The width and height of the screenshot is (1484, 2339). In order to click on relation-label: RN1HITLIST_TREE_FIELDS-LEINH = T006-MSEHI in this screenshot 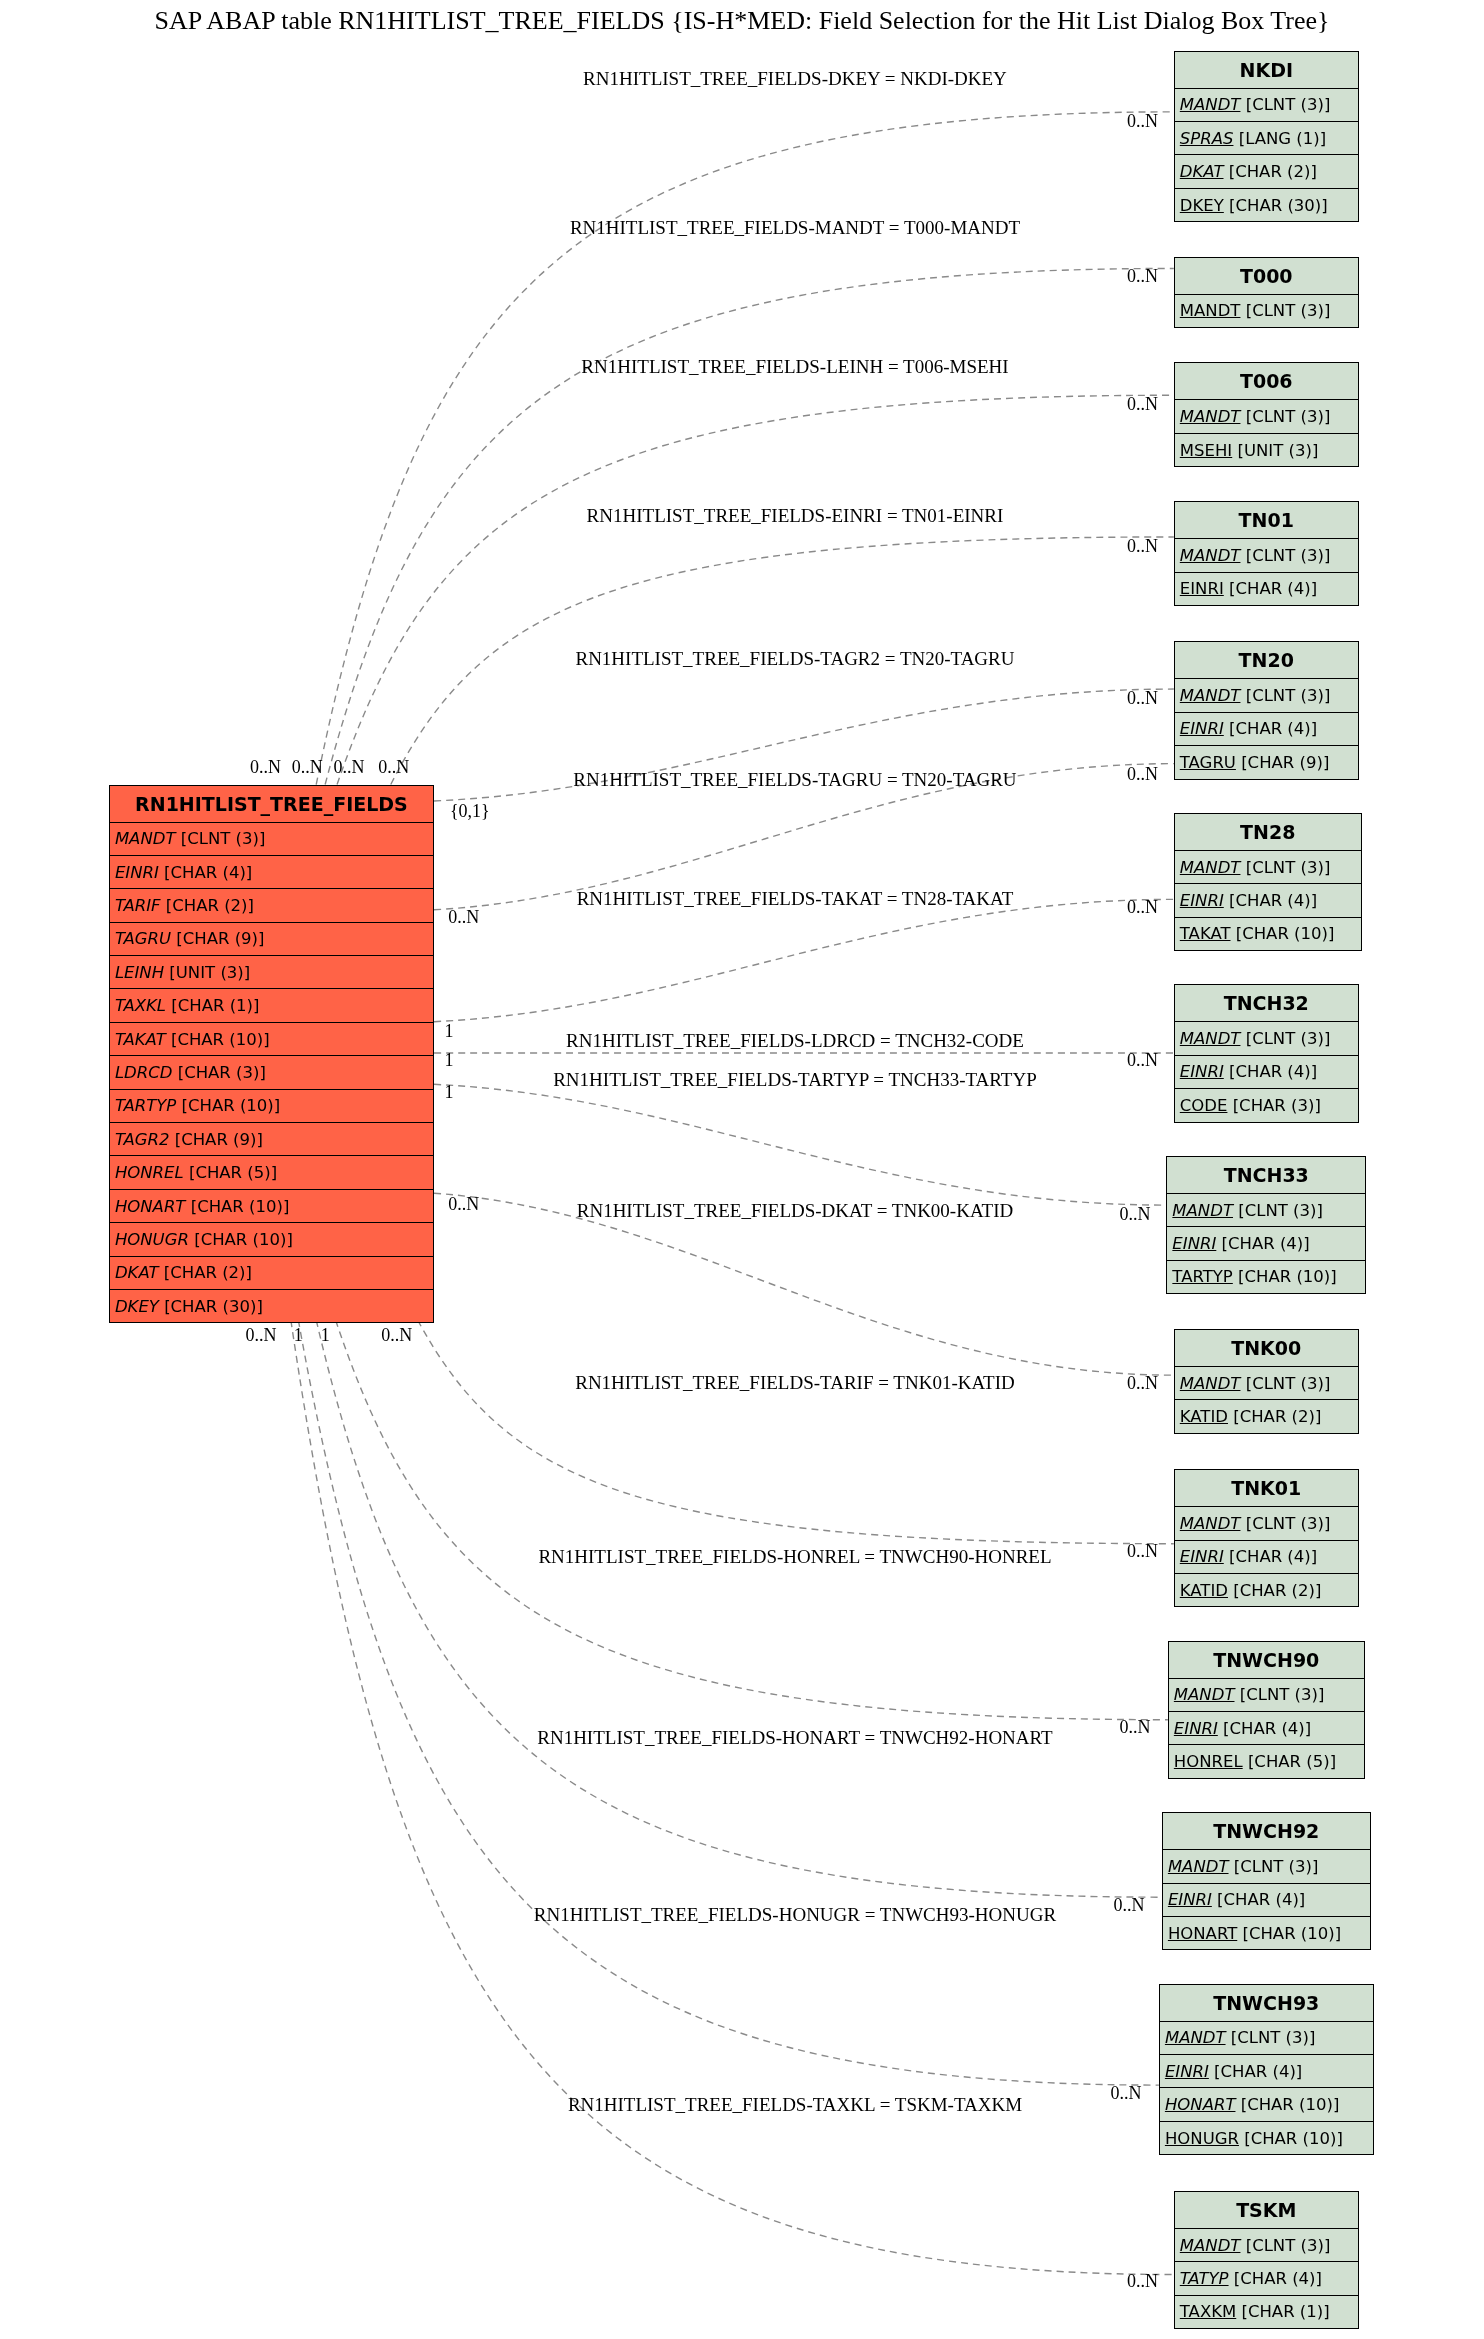, I will do `click(795, 366)`.